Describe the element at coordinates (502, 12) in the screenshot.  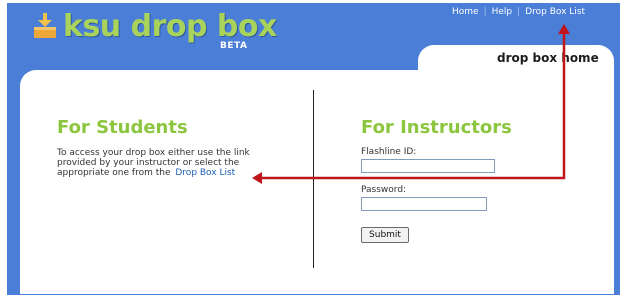
I see `nav-help-link: Help` at that location.